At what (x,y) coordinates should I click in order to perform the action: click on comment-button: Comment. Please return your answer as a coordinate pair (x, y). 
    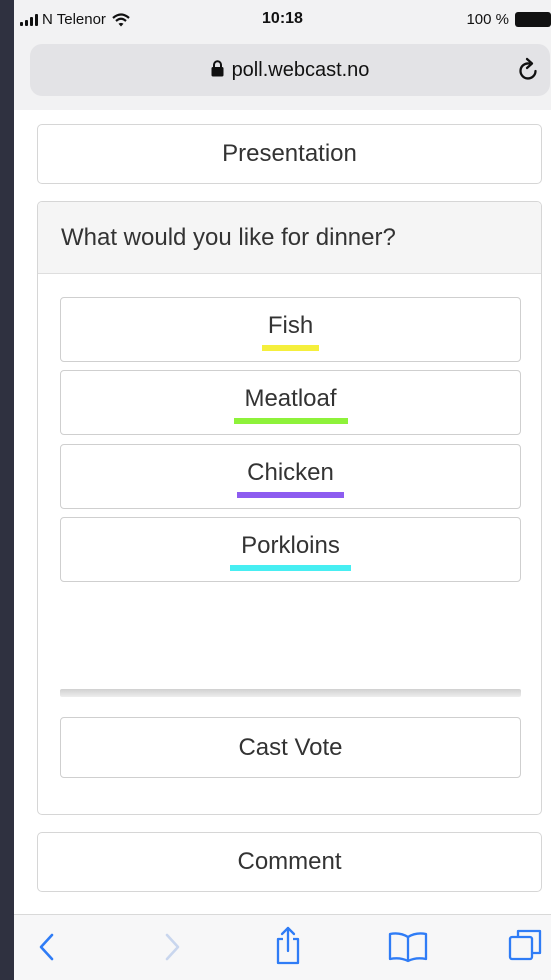
    Looking at the image, I should click on (289, 862).